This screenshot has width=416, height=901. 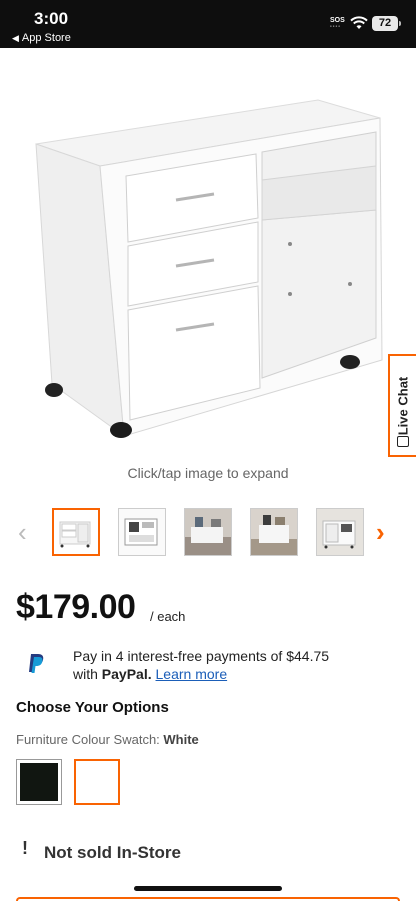 What do you see at coordinates (107, 739) in the screenshot?
I see `swatch-label: Furniture Colour Swatch: White` at bounding box center [107, 739].